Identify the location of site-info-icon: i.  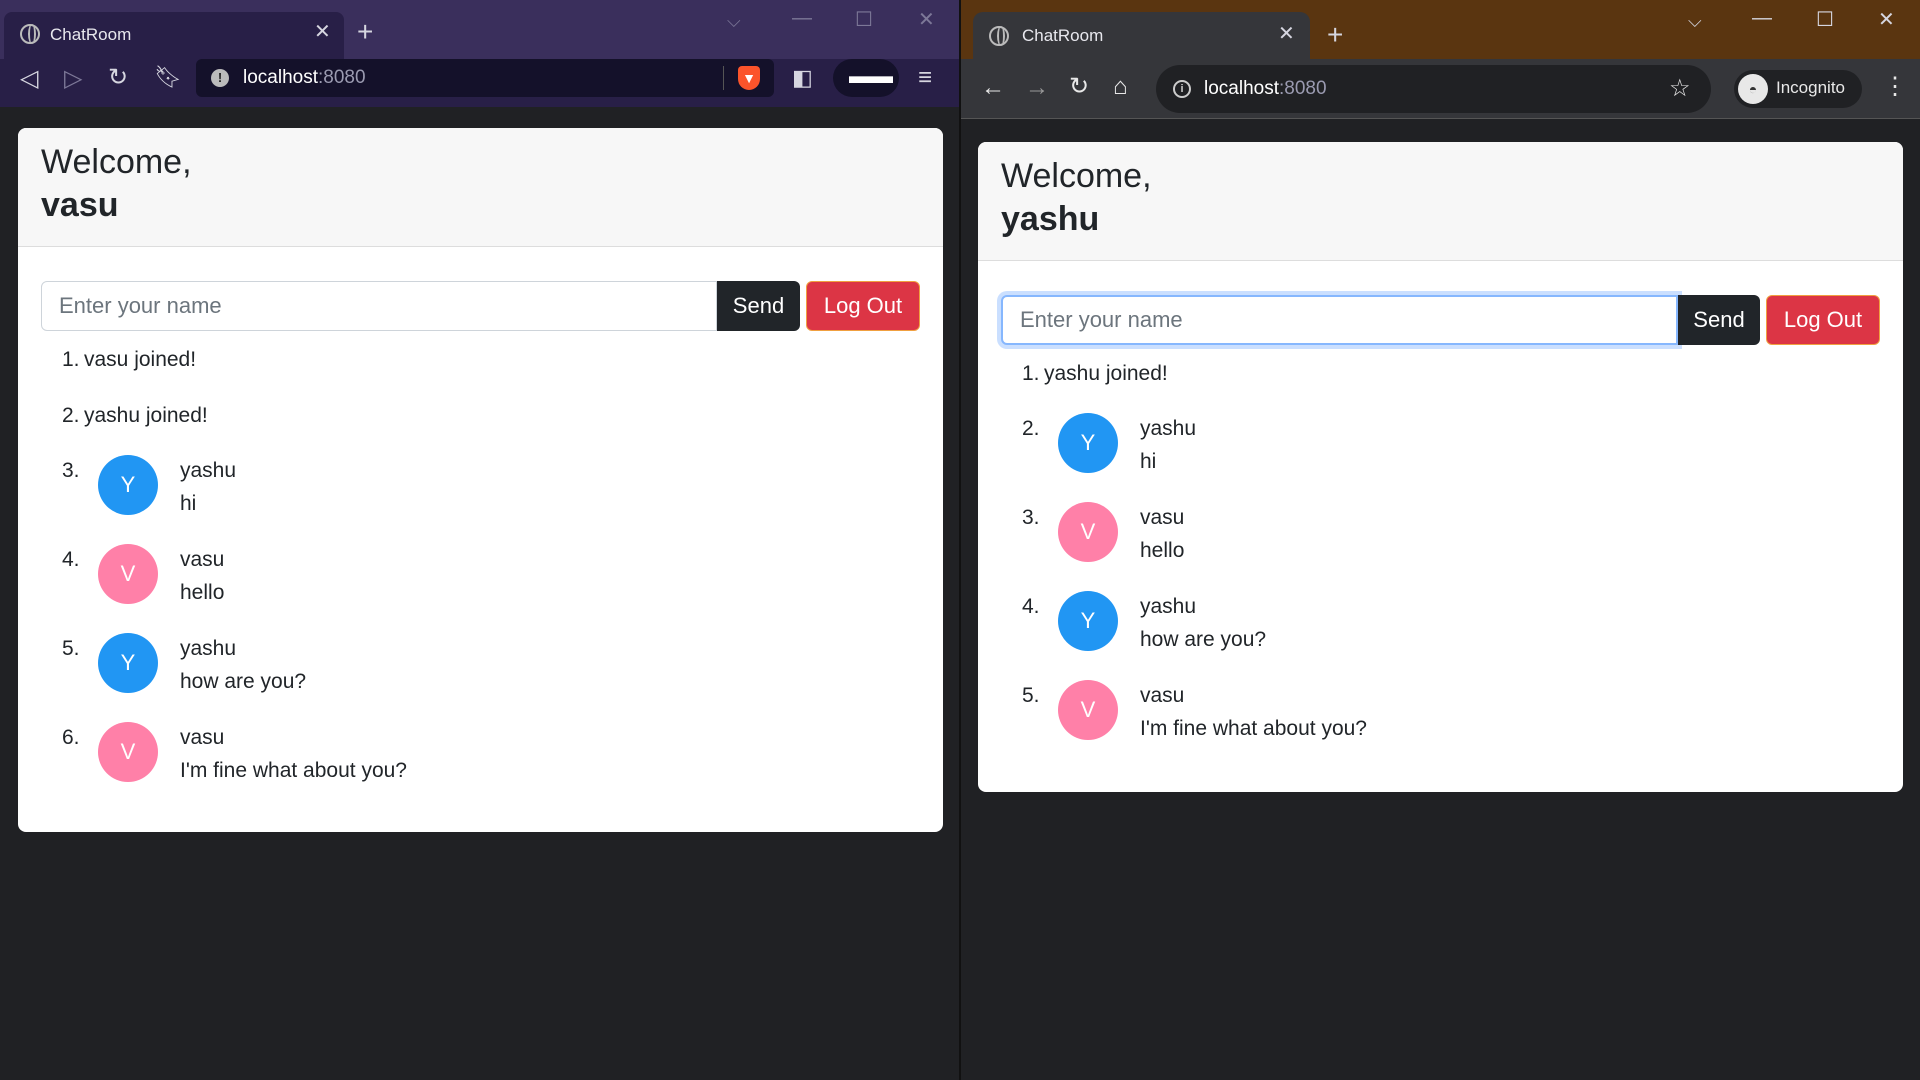
(1182, 89).